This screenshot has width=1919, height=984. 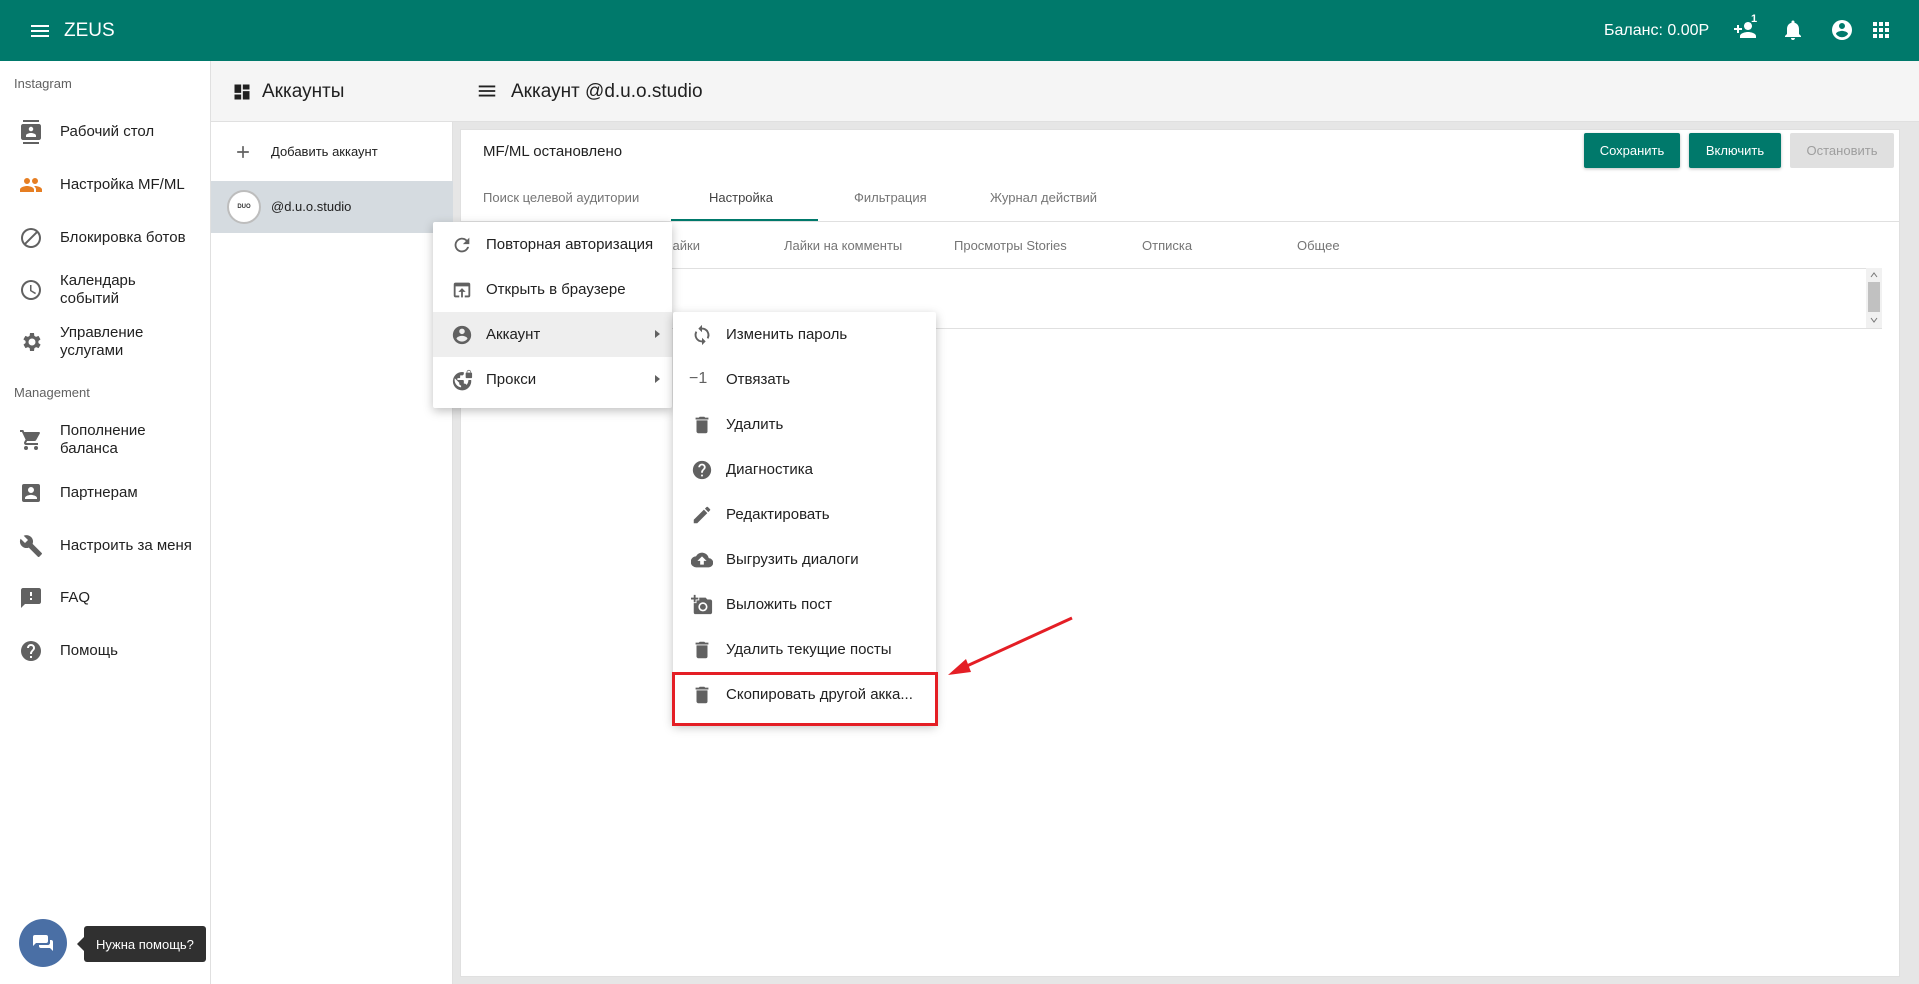 What do you see at coordinates (31, 238) in the screenshot?
I see `block-icon` at bounding box center [31, 238].